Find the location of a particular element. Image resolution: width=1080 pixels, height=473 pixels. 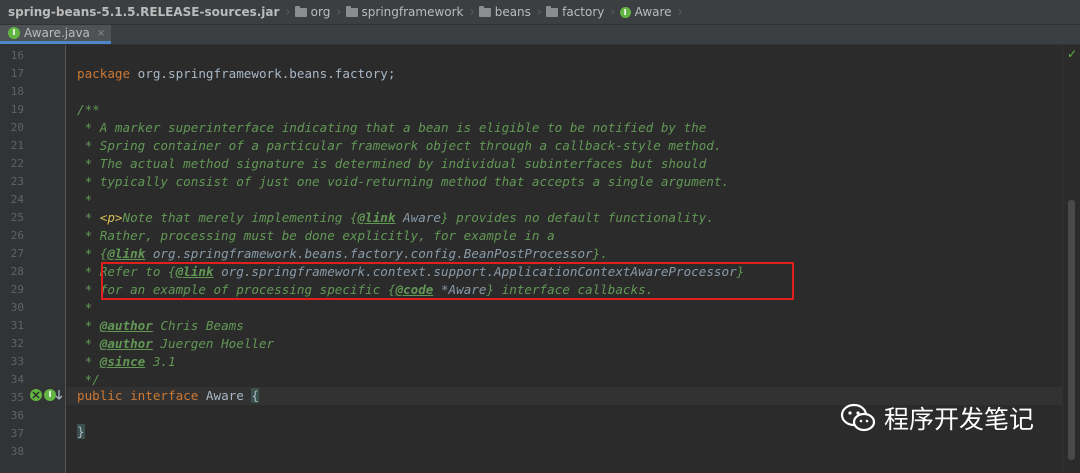

line-number: 25 is located at coordinates (17, 217).